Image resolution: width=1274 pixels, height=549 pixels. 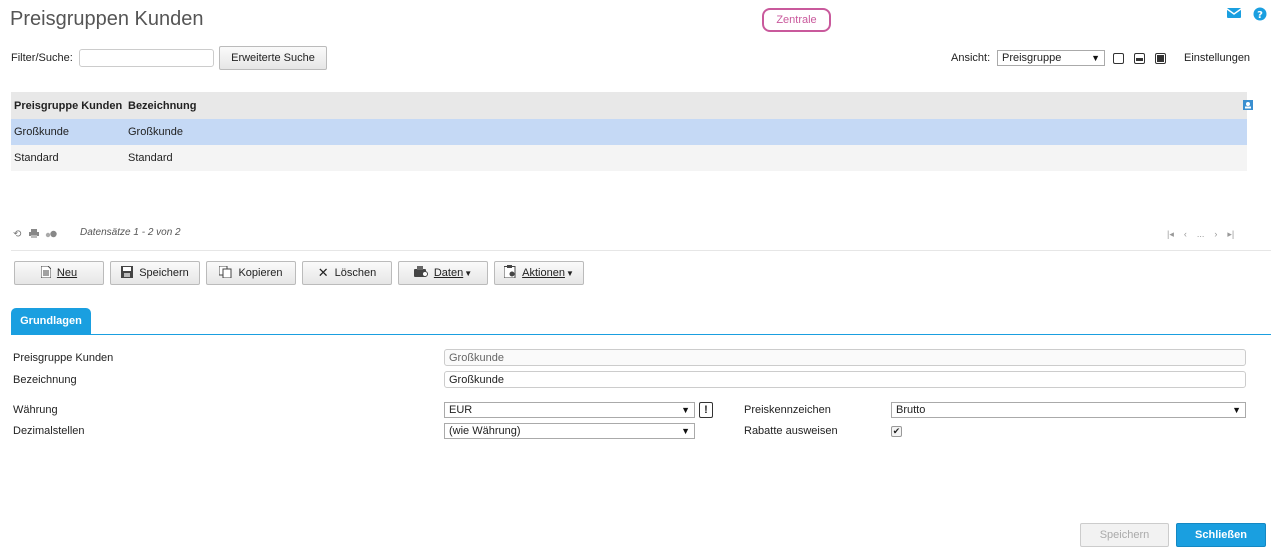 I want to click on floppy-icon, so click(x=127, y=273).